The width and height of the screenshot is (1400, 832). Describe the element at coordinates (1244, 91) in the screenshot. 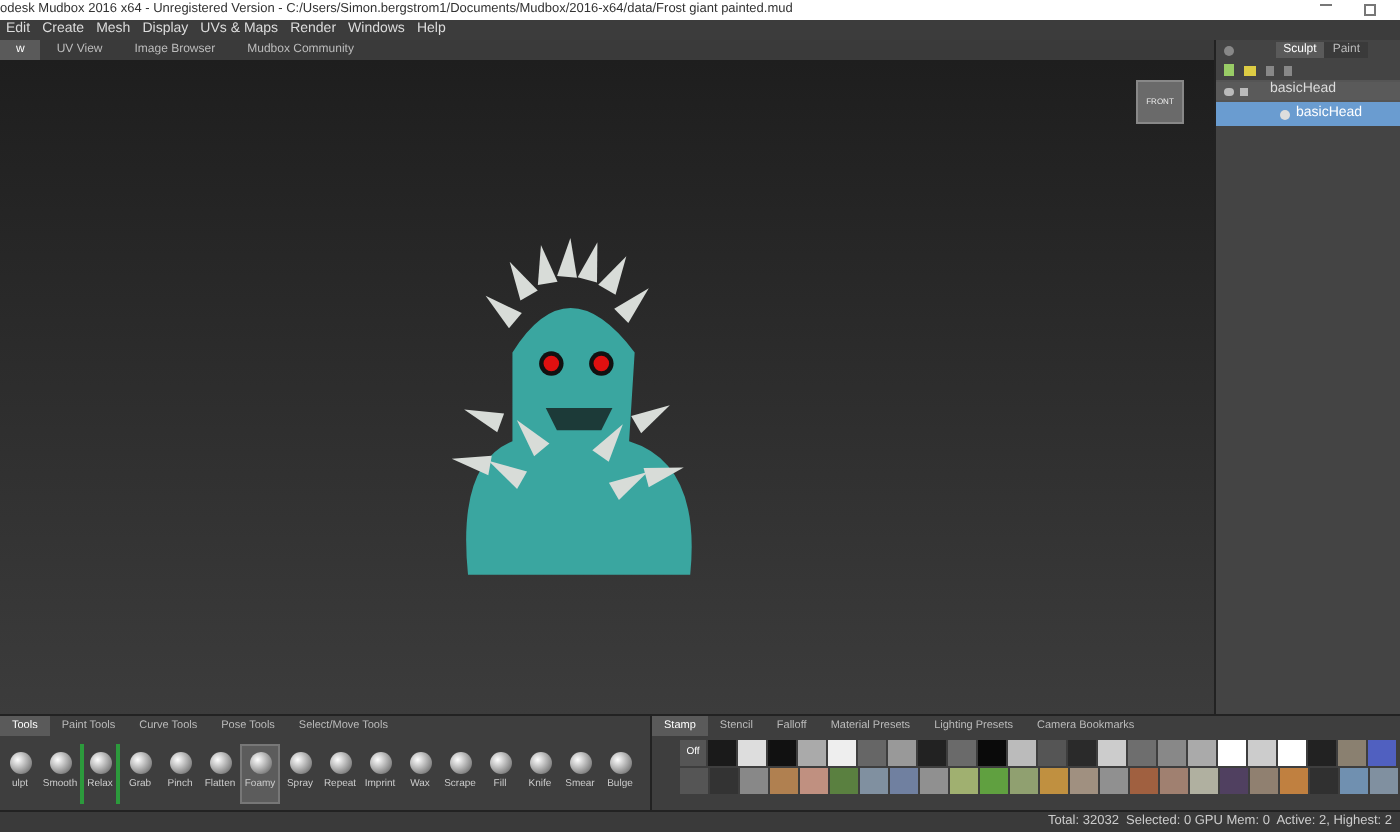

I see `lock-icon` at that location.